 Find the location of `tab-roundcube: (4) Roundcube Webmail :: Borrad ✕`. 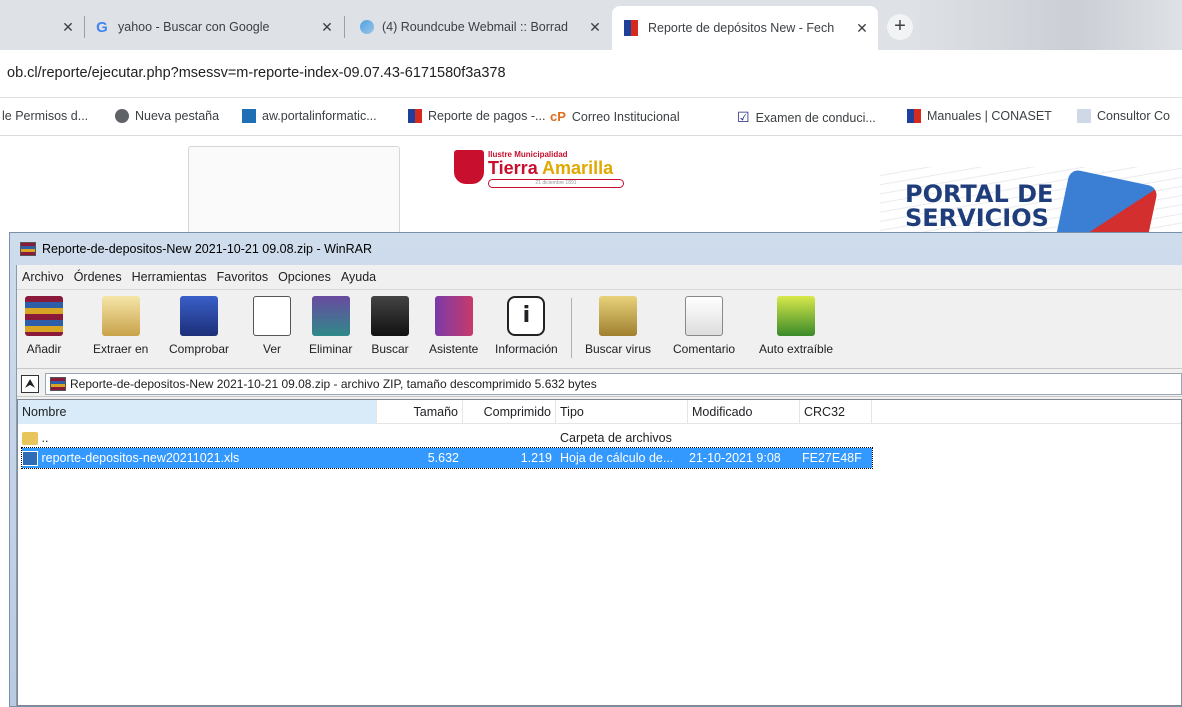

tab-roundcube: (4) Roundcube Webmail :: Borrad ✕ is located at coordinates (485, 27).